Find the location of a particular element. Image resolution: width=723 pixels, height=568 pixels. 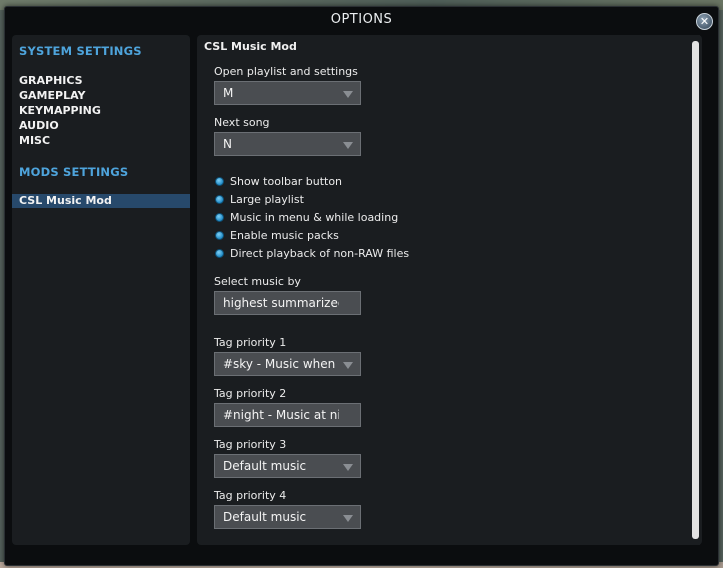

tag-priority-1-dropdown: #sky - Music when is located at coordinates (287, 364).